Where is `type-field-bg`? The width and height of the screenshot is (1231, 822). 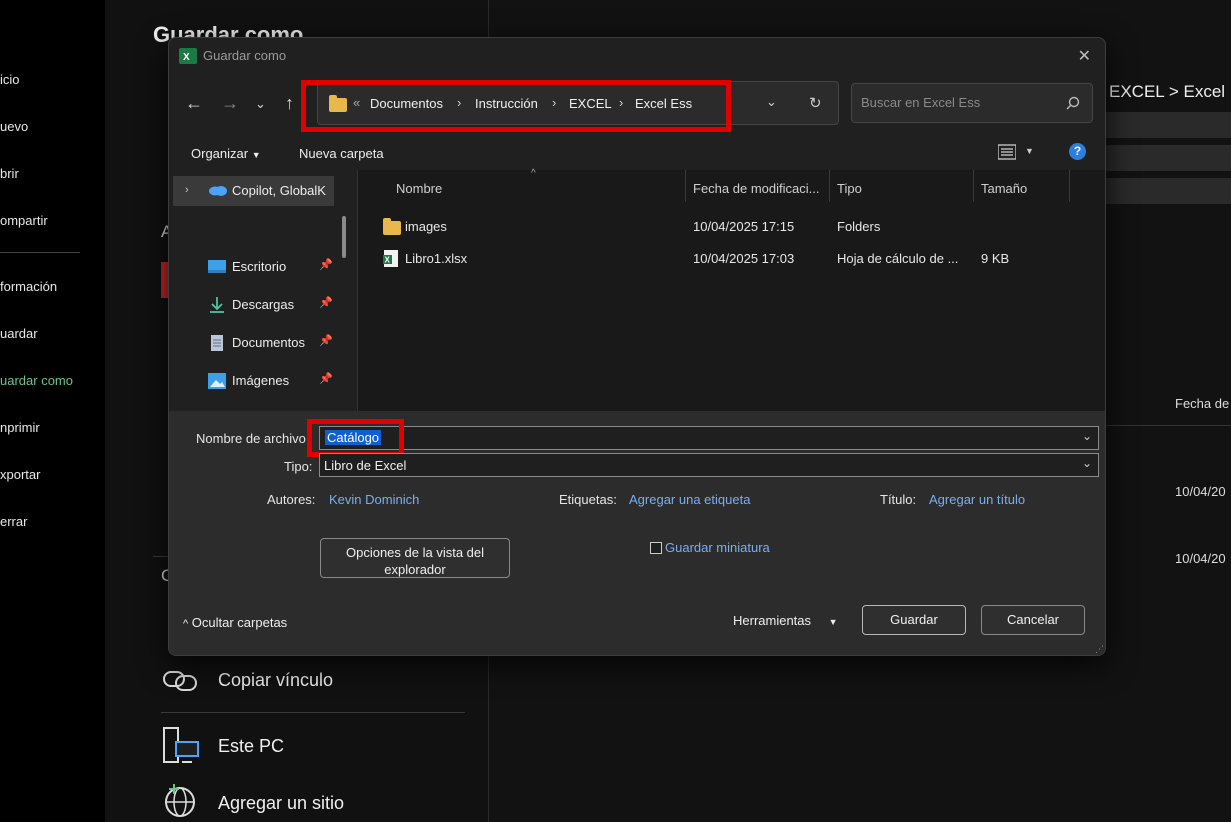
type-field-bg is located at coordinates (1168, 158).